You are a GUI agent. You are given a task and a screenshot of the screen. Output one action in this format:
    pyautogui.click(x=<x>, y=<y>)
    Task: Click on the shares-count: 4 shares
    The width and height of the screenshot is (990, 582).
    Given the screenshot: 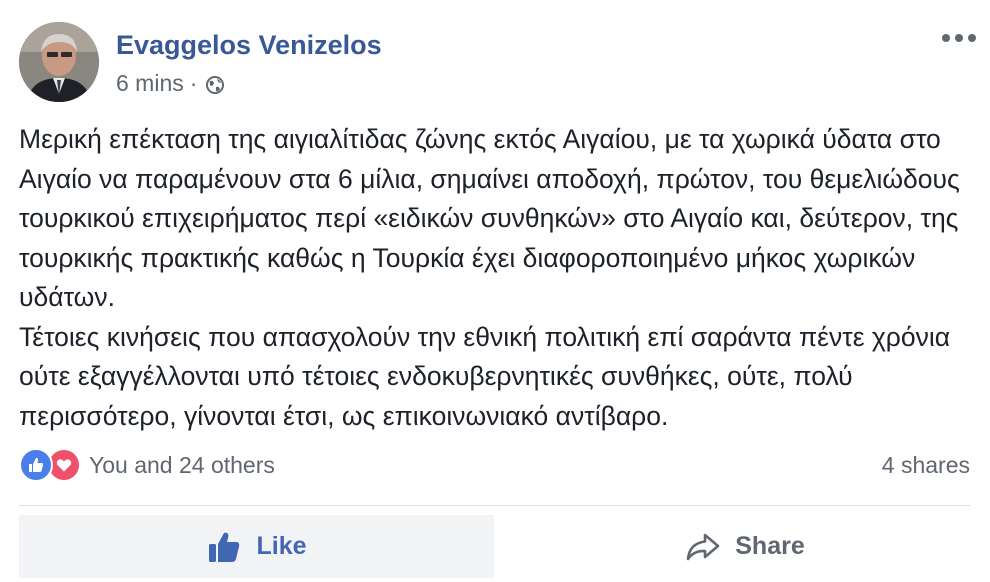 What is the action you would take?
    pyautogui.click(x=926, y=465)
    